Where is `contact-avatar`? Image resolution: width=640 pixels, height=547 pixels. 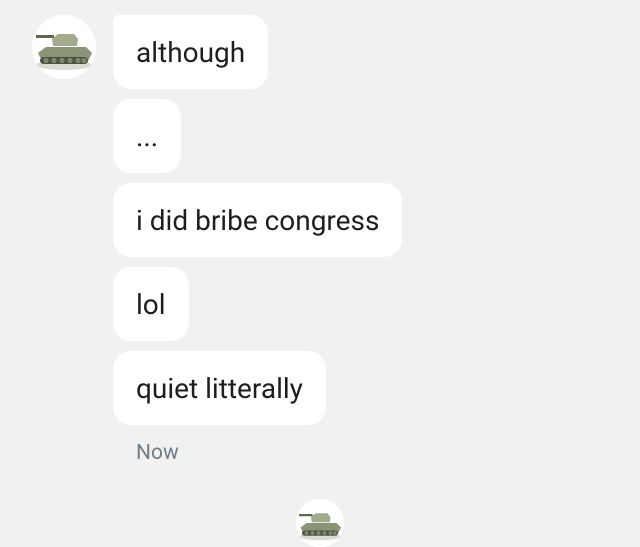 contact-avatar is located at coordinates (64, 47).